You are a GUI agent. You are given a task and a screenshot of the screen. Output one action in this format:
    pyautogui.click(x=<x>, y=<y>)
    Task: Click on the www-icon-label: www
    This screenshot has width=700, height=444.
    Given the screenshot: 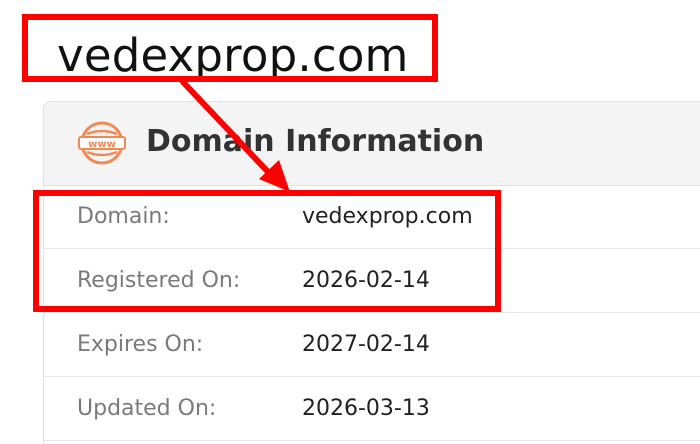 What is the action you would take?
    pyautogui.click(x=102, y=144)
    